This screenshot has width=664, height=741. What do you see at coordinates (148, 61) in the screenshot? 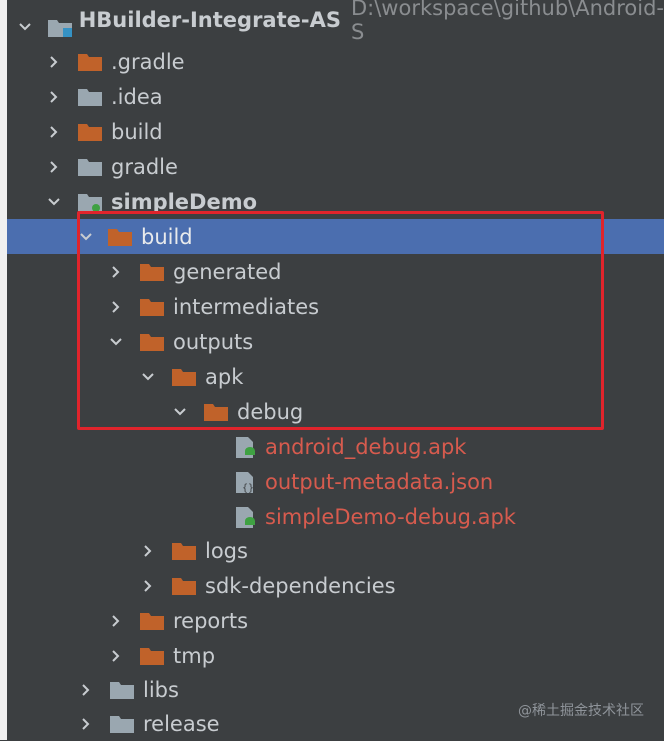
I see `tree-item-label: .gradle` at bounding box center [148, 61].